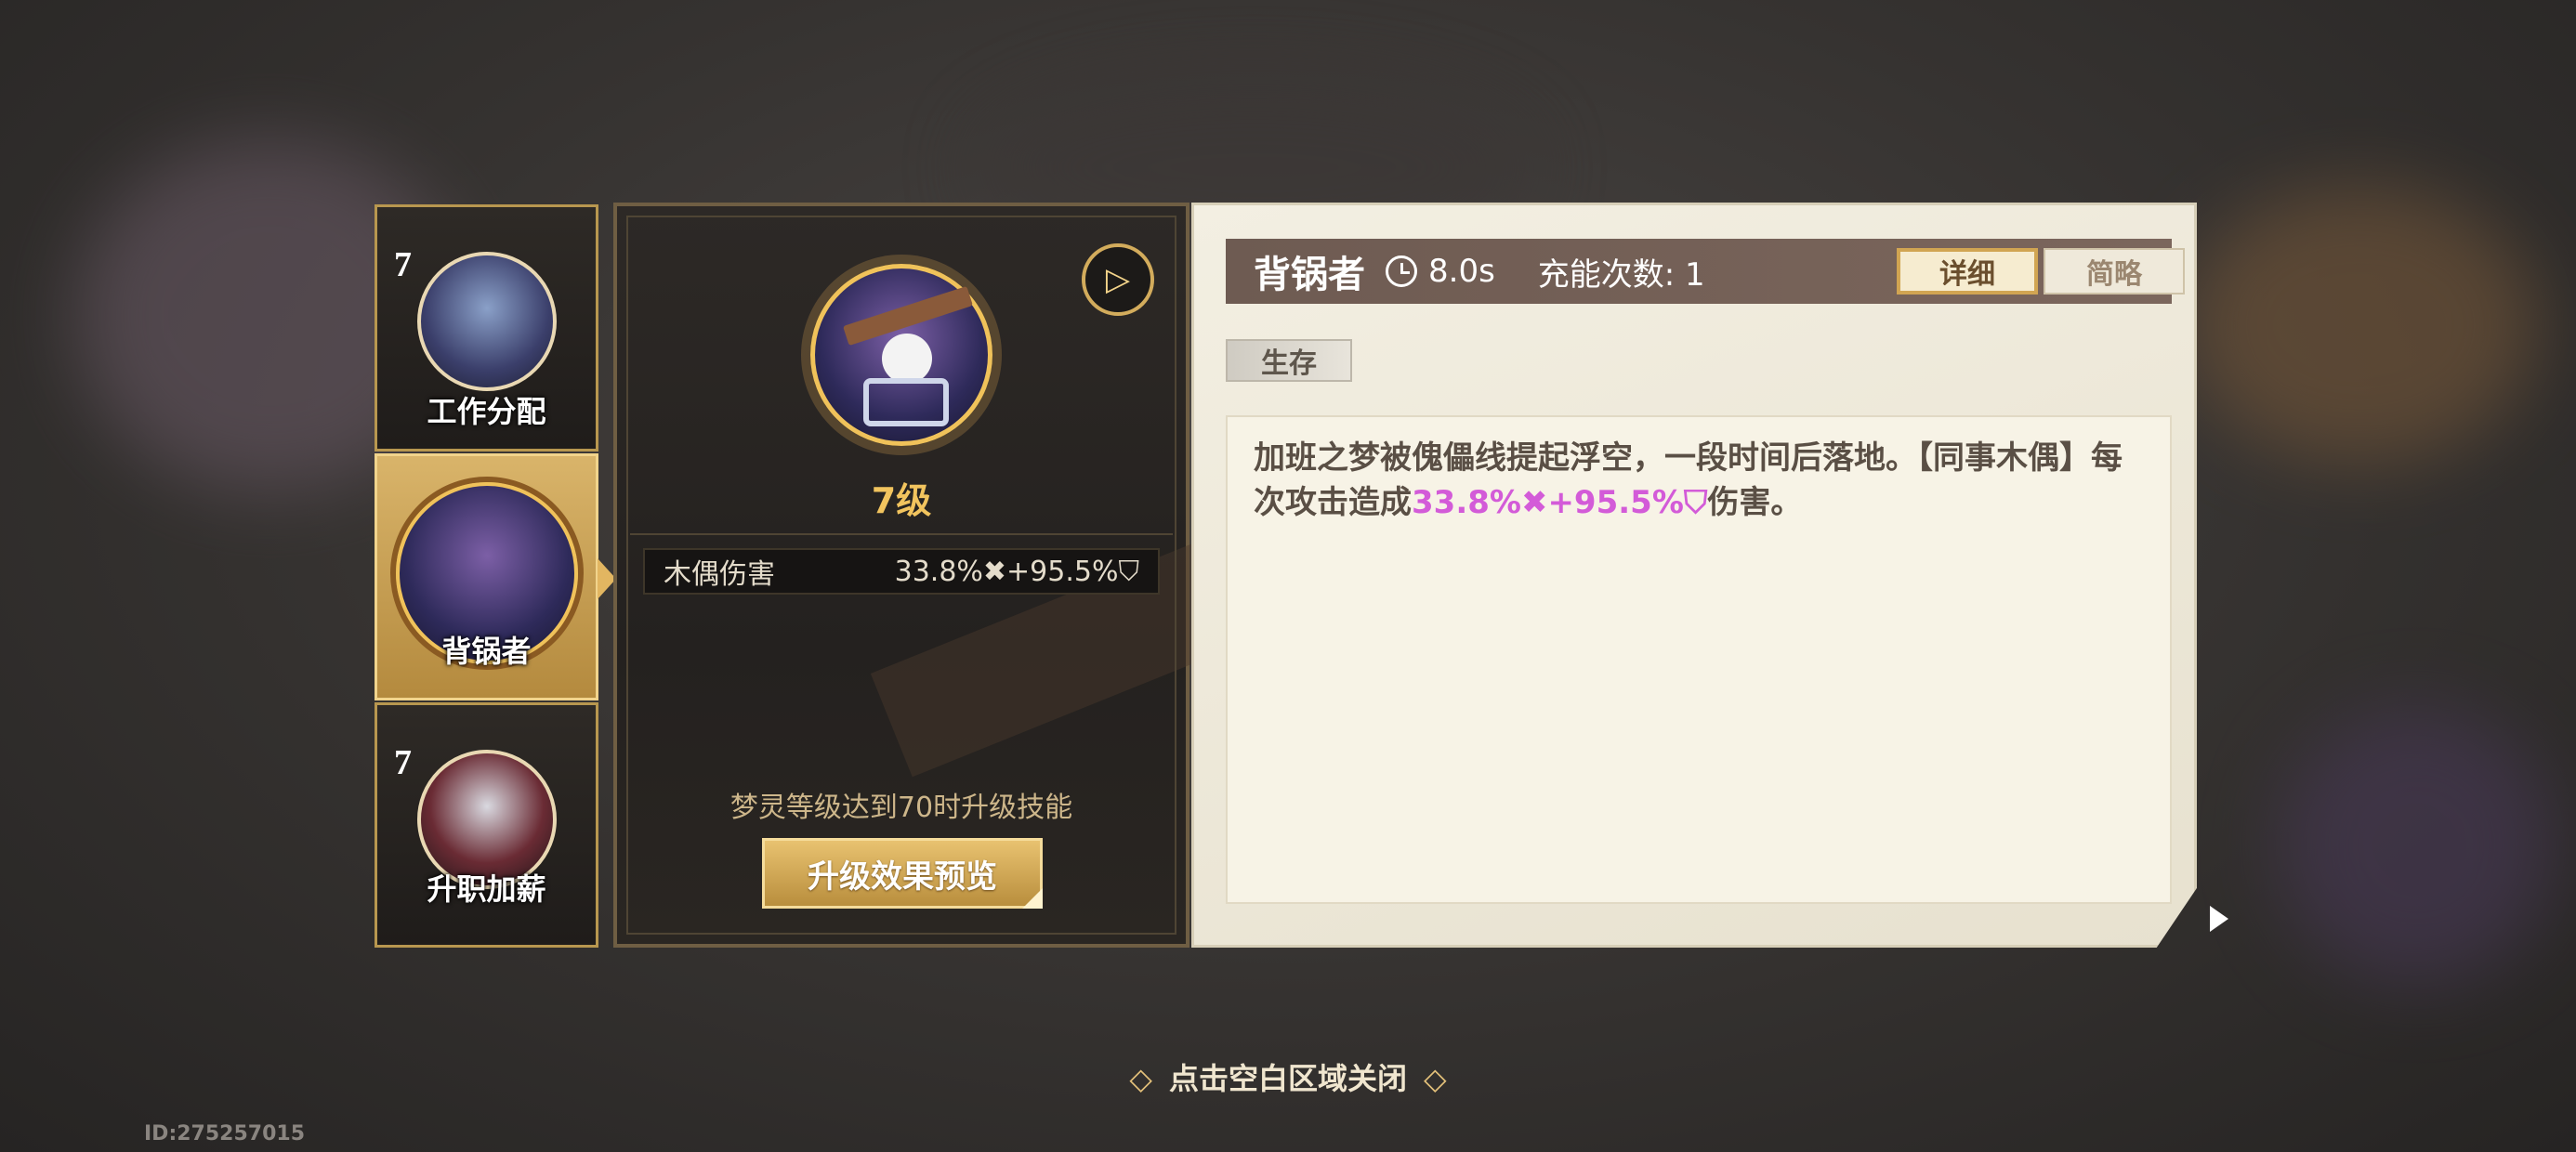 The height and width of the screenshot is (1152, 2576). I want to click on desc-highlight: 33.8%✖+95.5%⛉, so click(1560, 502).